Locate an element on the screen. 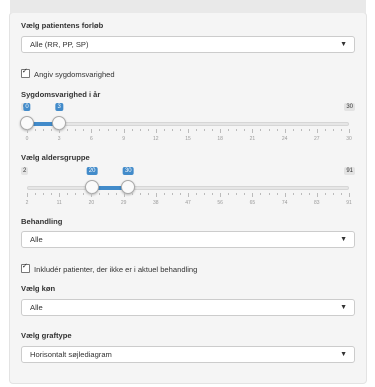 The image size is (375, 387). slider-min-label: 2 is located at coordinates (25, 171).